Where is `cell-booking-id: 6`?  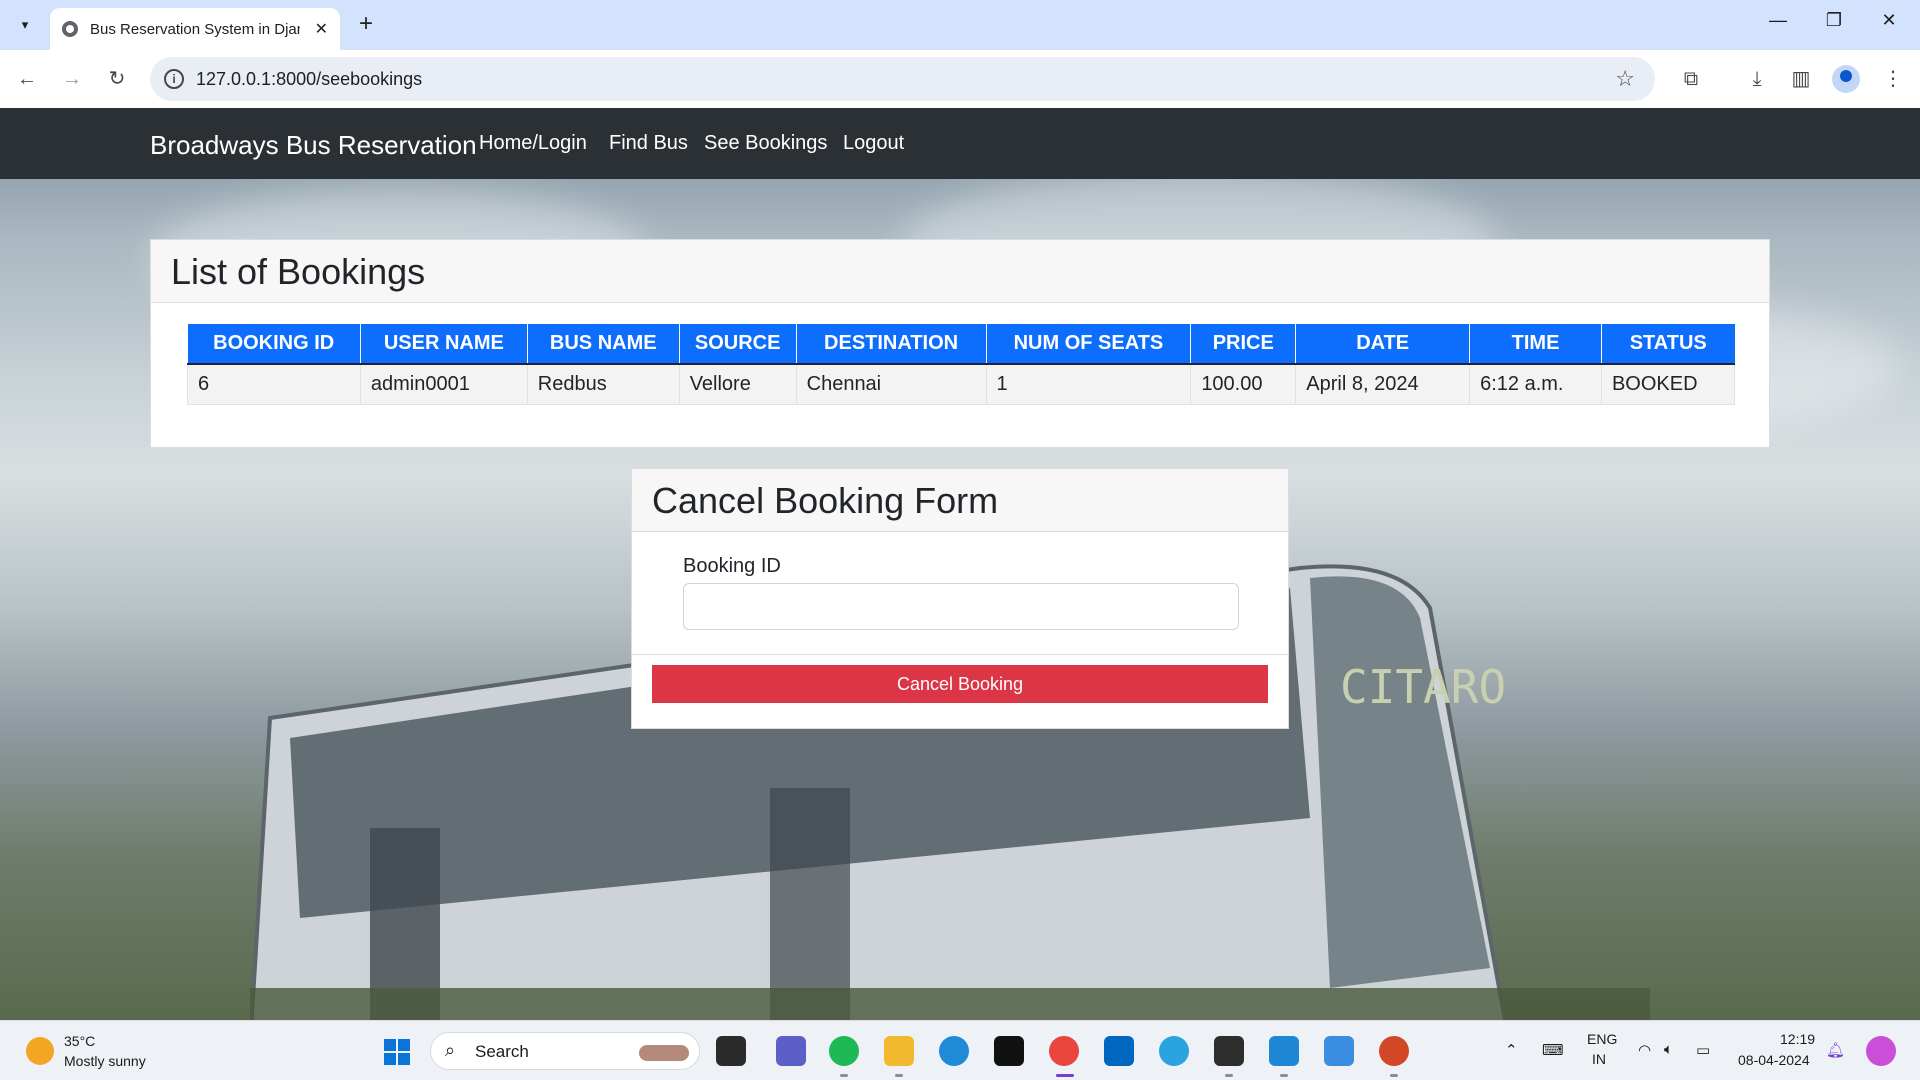 cell-booking-id: 6 is located at coordinates (274, 384).